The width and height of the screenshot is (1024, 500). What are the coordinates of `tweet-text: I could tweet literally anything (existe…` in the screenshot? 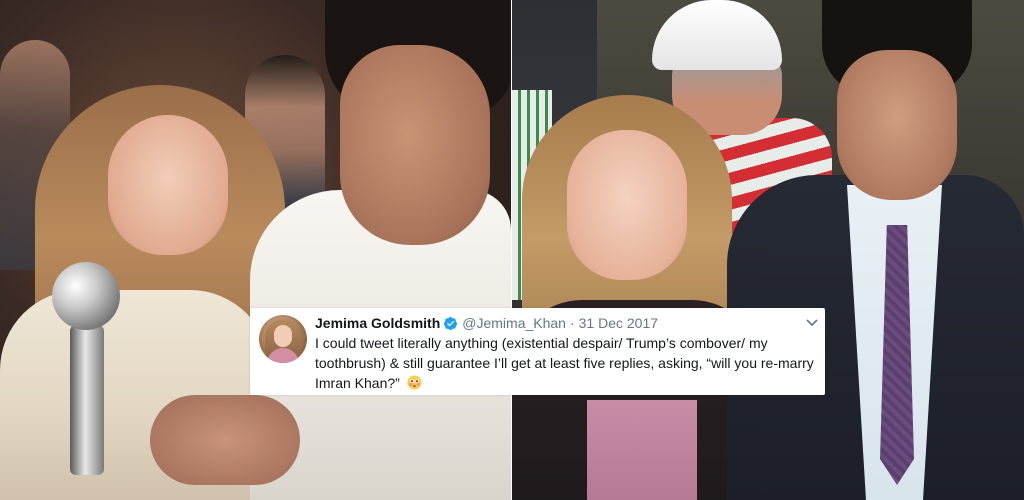 It's located at (564, 363).